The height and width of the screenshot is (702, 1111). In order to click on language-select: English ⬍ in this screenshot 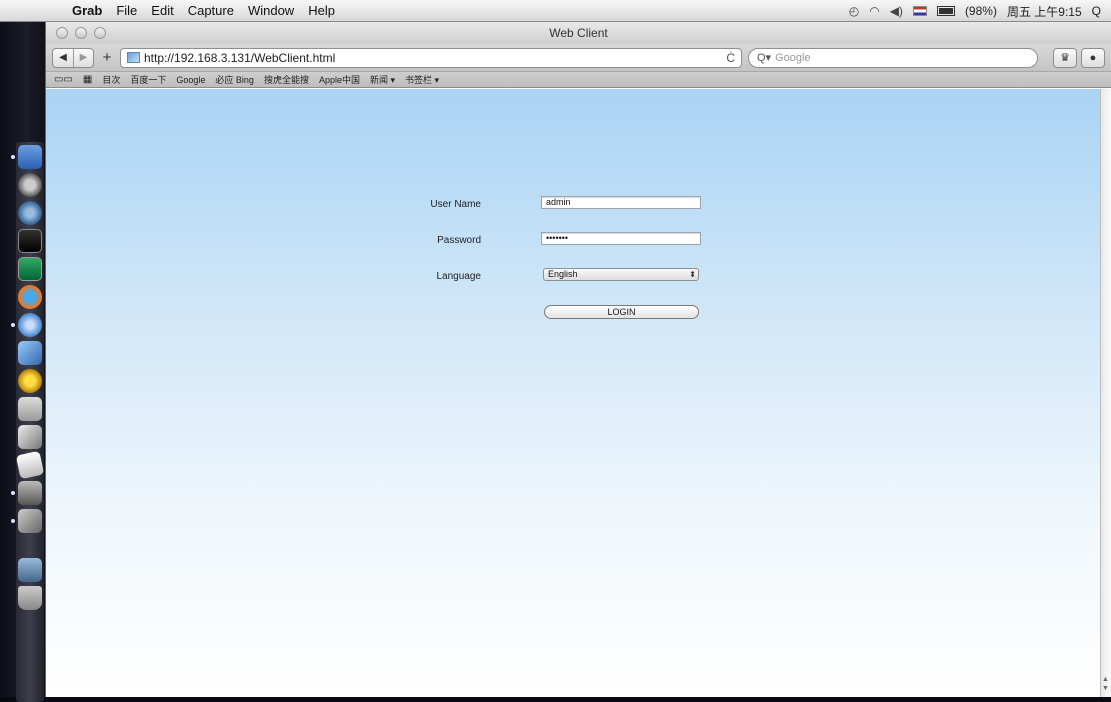, I will do `click(621, 274)`.